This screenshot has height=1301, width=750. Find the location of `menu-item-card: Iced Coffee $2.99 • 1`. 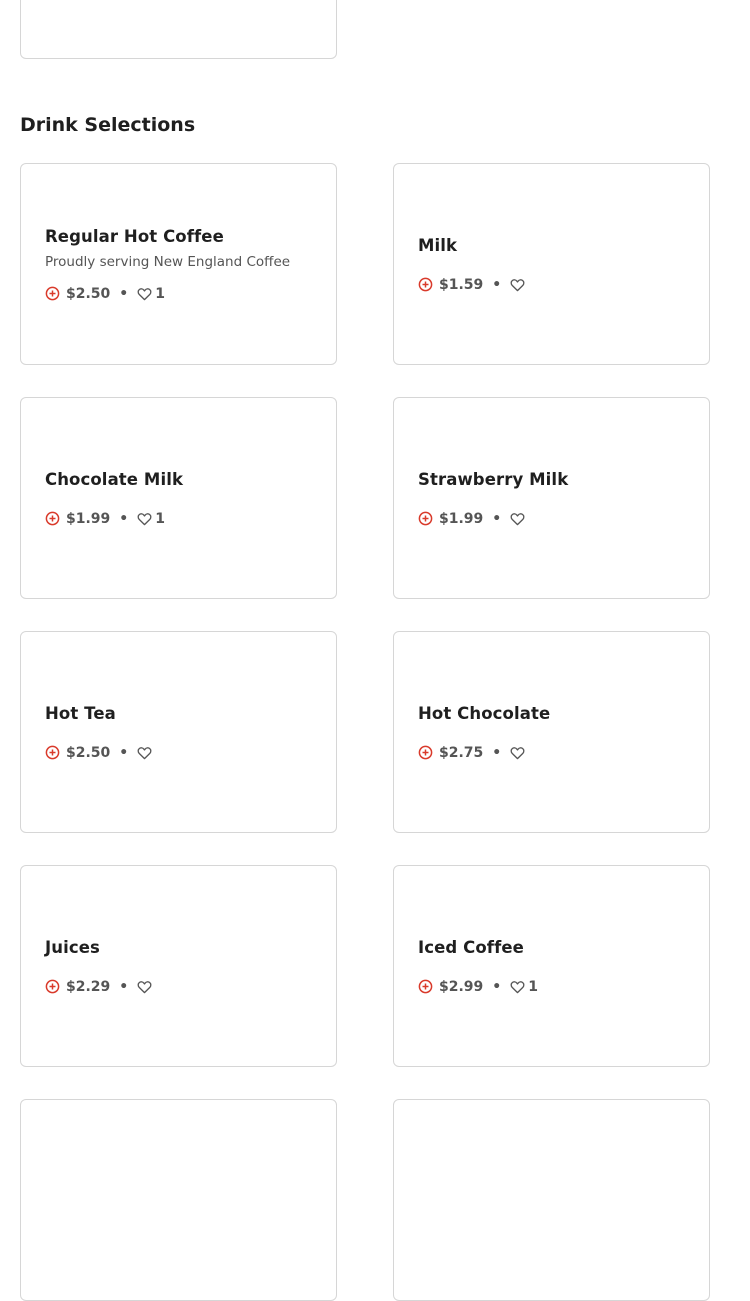

menu-item-card: Iced Coffee $2.99 • 1 is located at coordinates (551, 966).